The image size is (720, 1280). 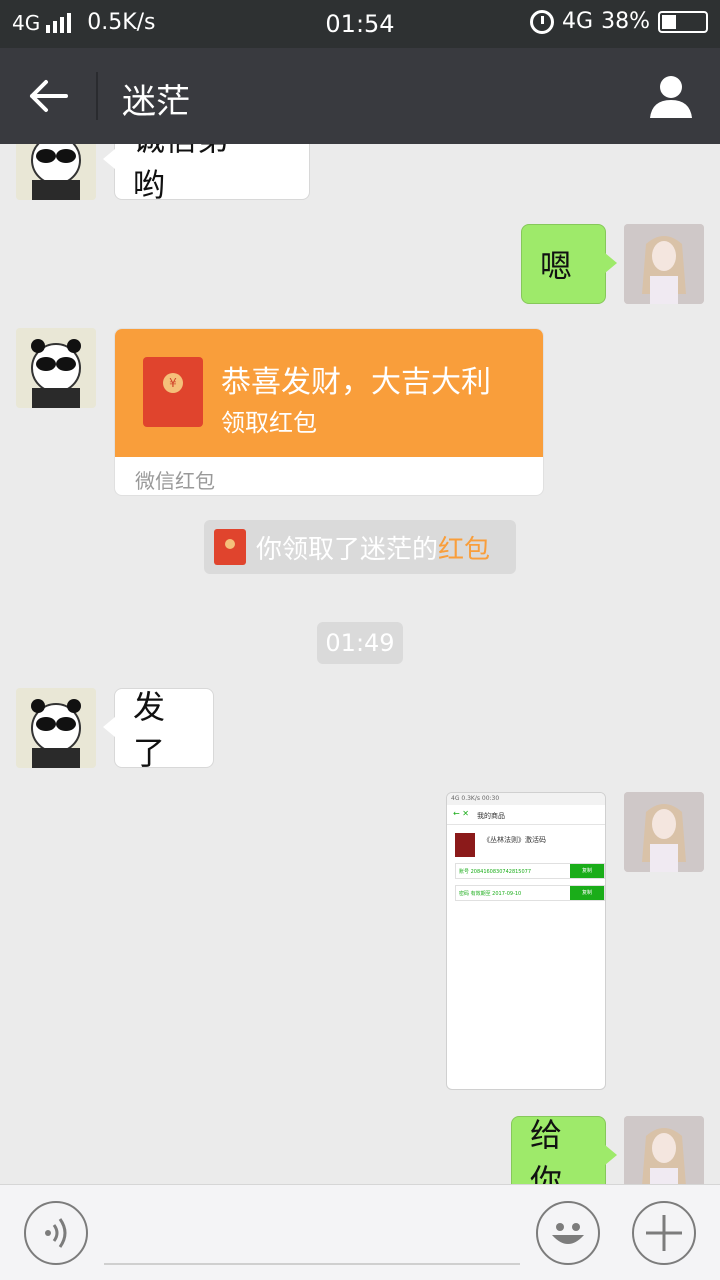 I want to click on red-packet-small-icon, so click(x=230, y=547).